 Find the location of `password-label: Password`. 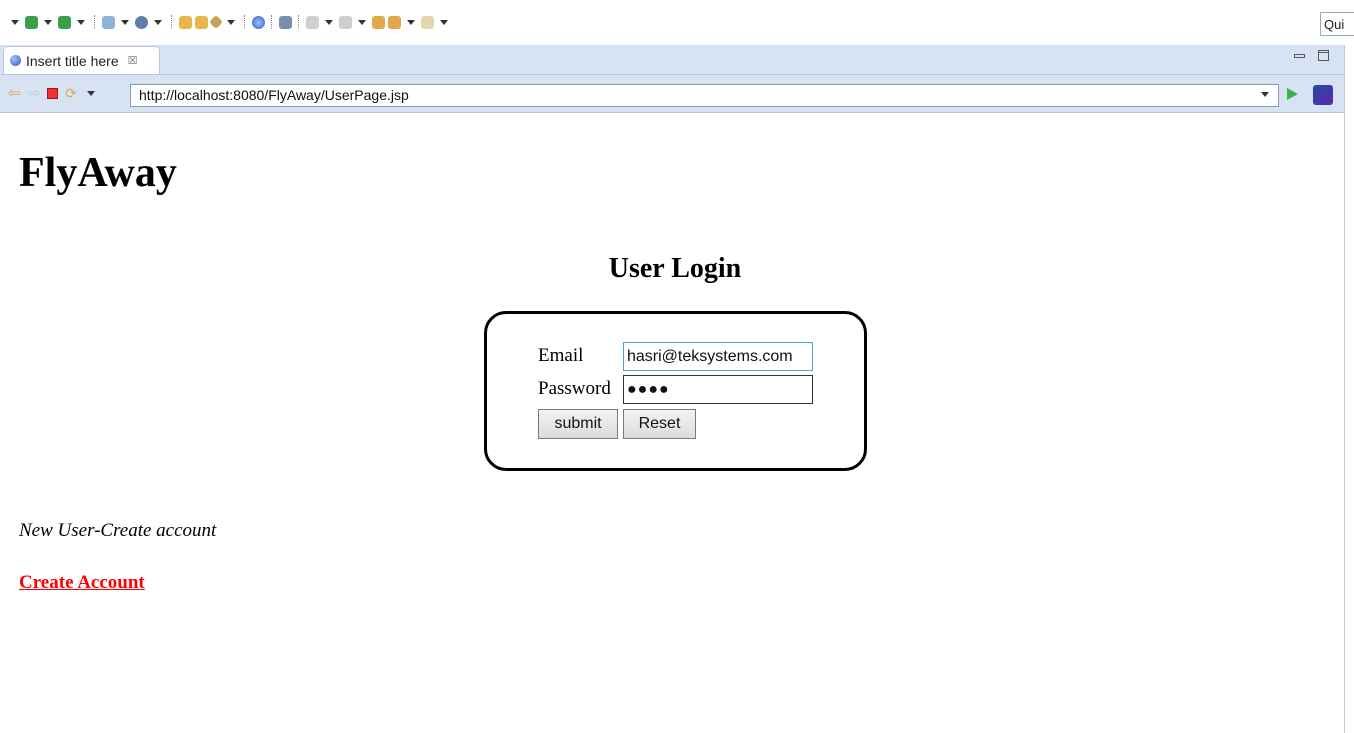

password-label: Password is located at coordinates (574, 388).